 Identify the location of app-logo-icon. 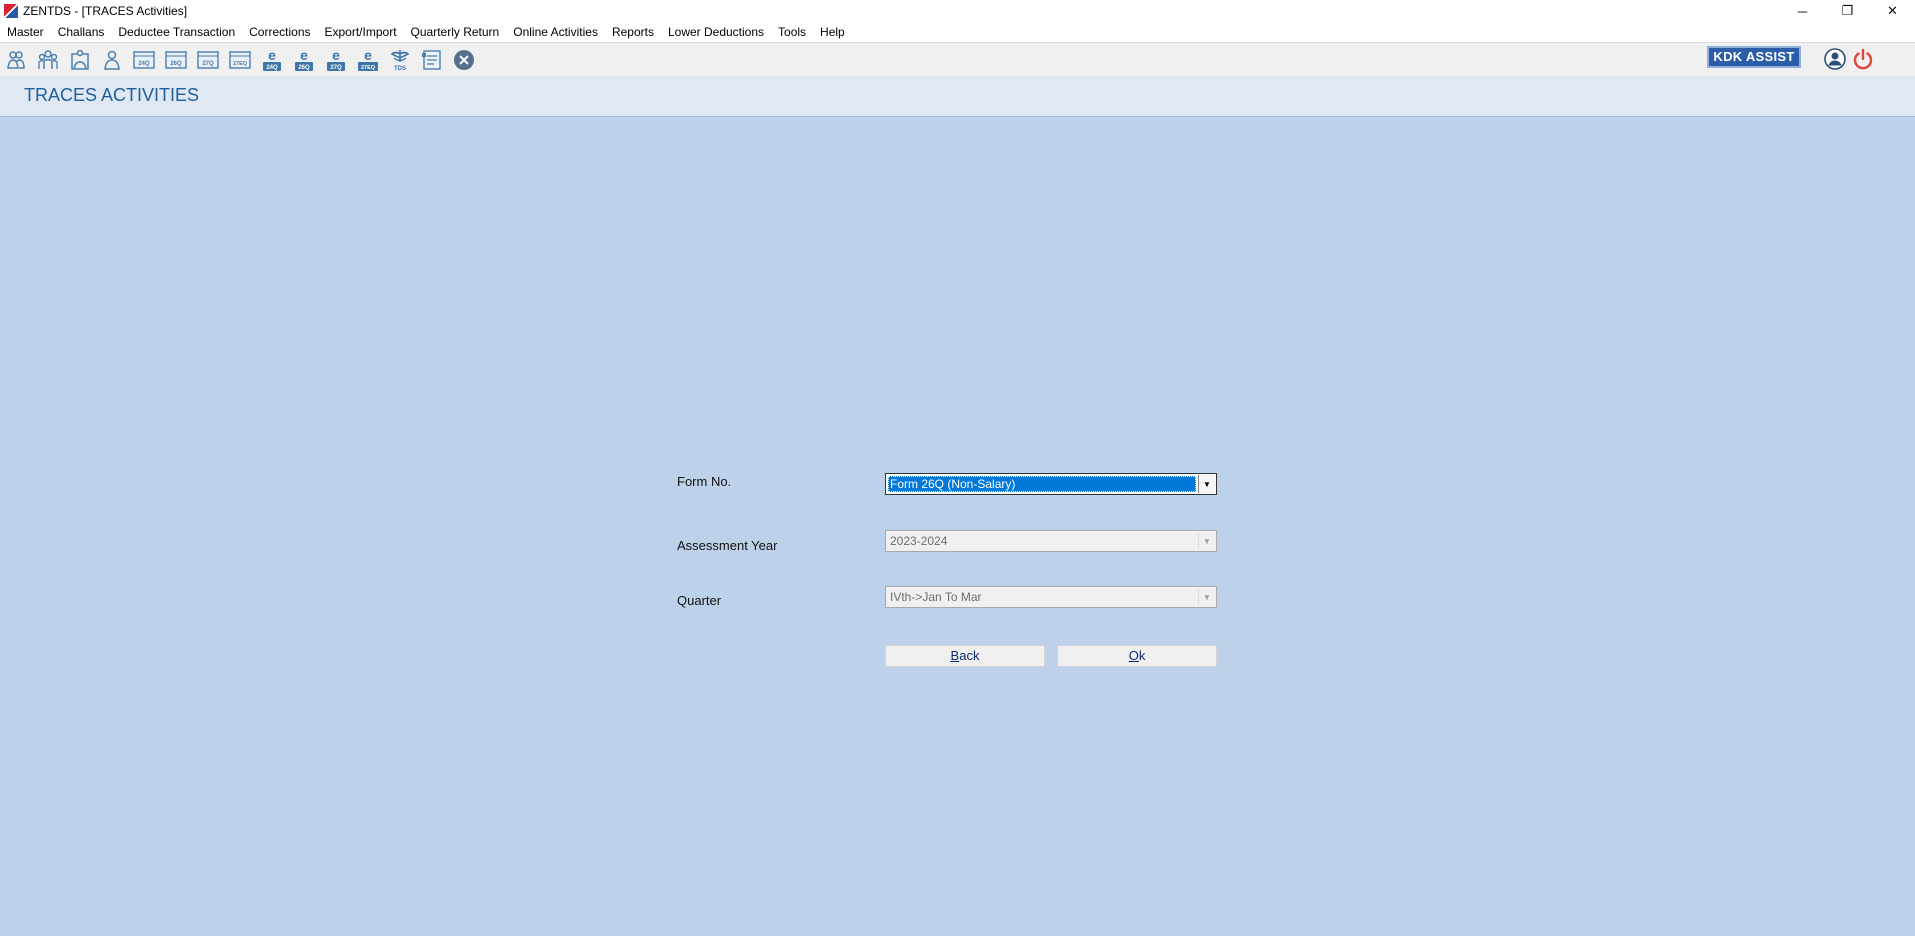
(11, 11).